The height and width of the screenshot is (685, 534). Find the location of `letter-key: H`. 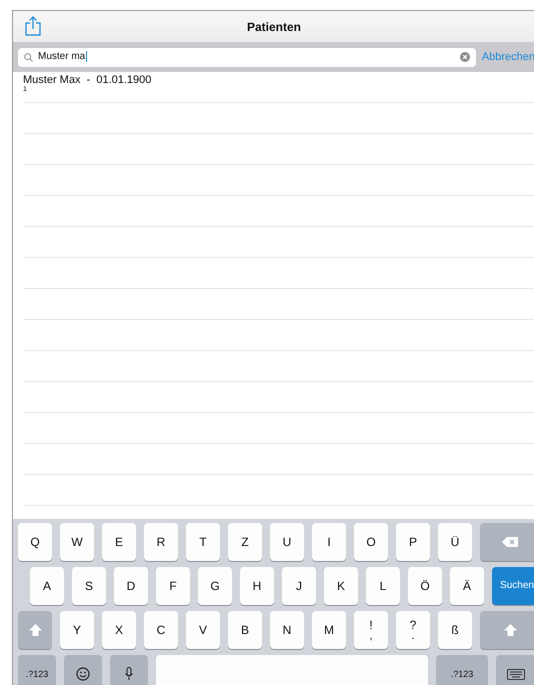

letter-key: H is located at coordinates (257, 586).